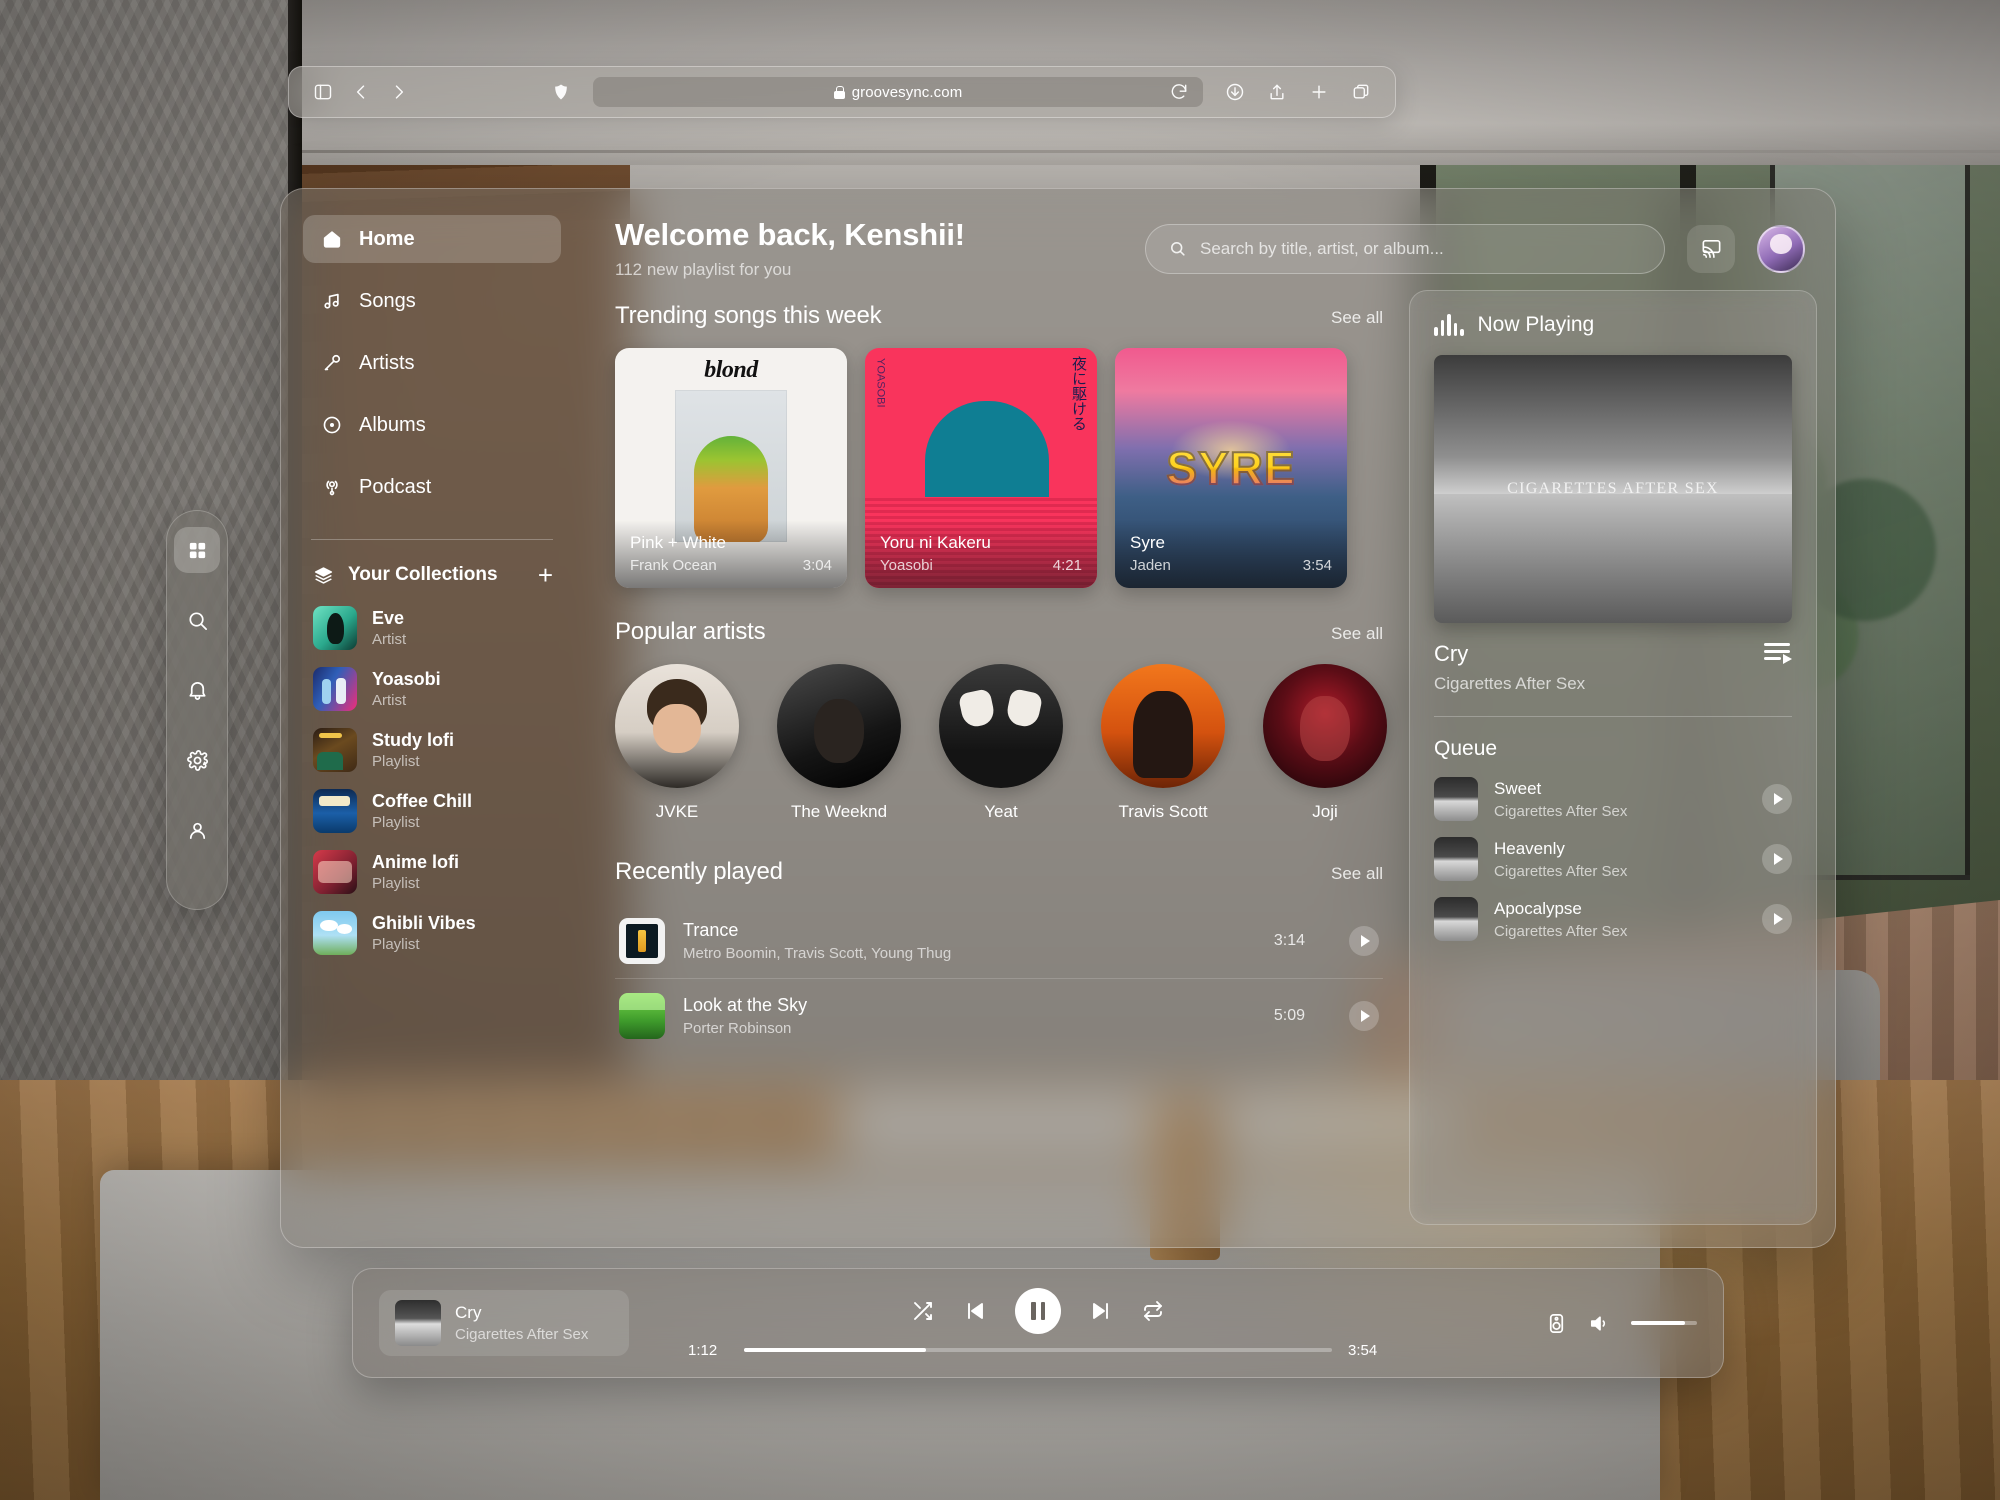 The width and height of the screenshot is (2000, 1500). What do you see at coordinates (432, 575) in the screenshot?
I see `collections-header: Your Collections +` at bounding box center [432, 575].